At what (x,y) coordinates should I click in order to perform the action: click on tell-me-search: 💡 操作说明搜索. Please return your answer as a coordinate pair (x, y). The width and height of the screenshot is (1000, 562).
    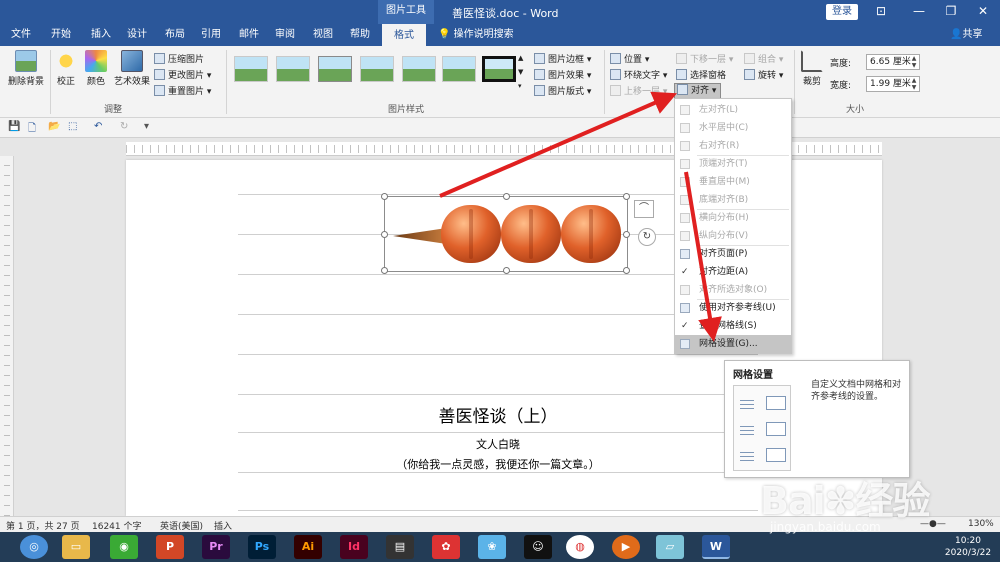
    Looking at the image, I should click on (476, 35).